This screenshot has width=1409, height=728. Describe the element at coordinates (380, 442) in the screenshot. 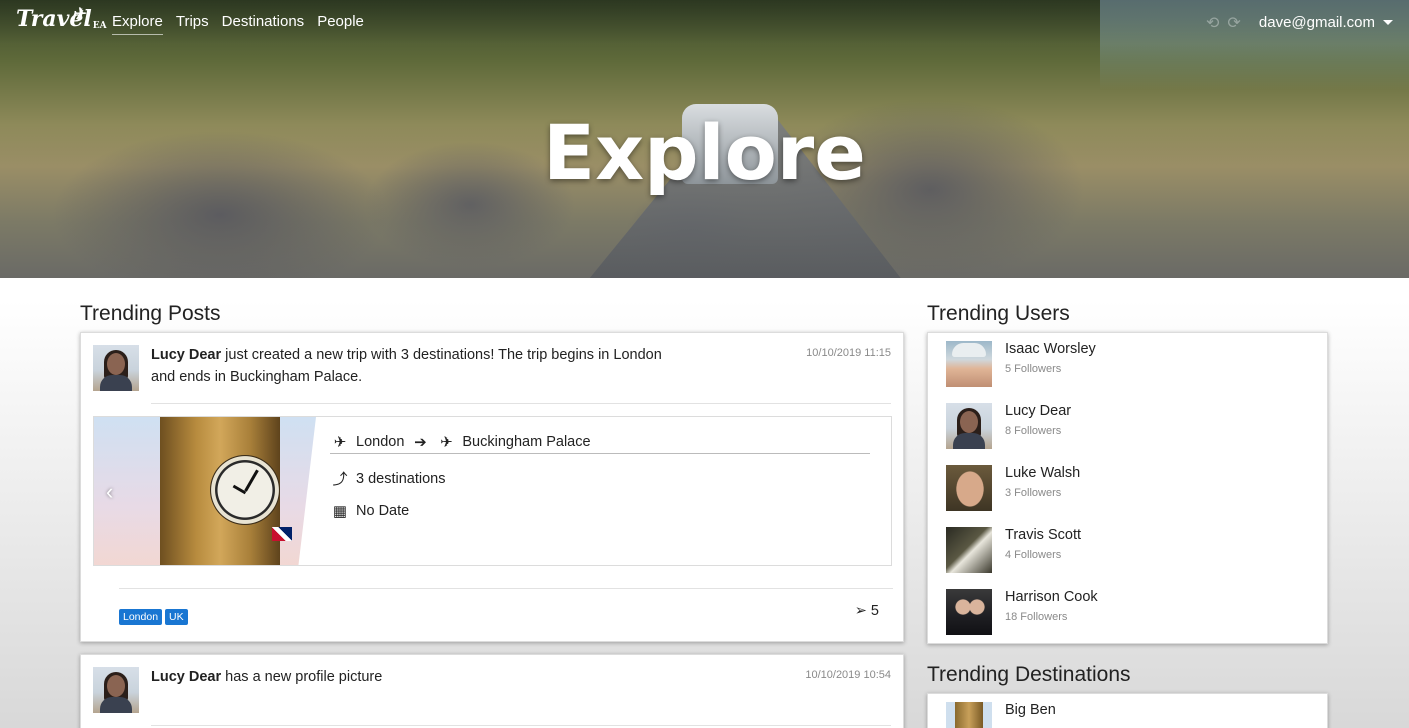

I see `trip-from: London` at that location.